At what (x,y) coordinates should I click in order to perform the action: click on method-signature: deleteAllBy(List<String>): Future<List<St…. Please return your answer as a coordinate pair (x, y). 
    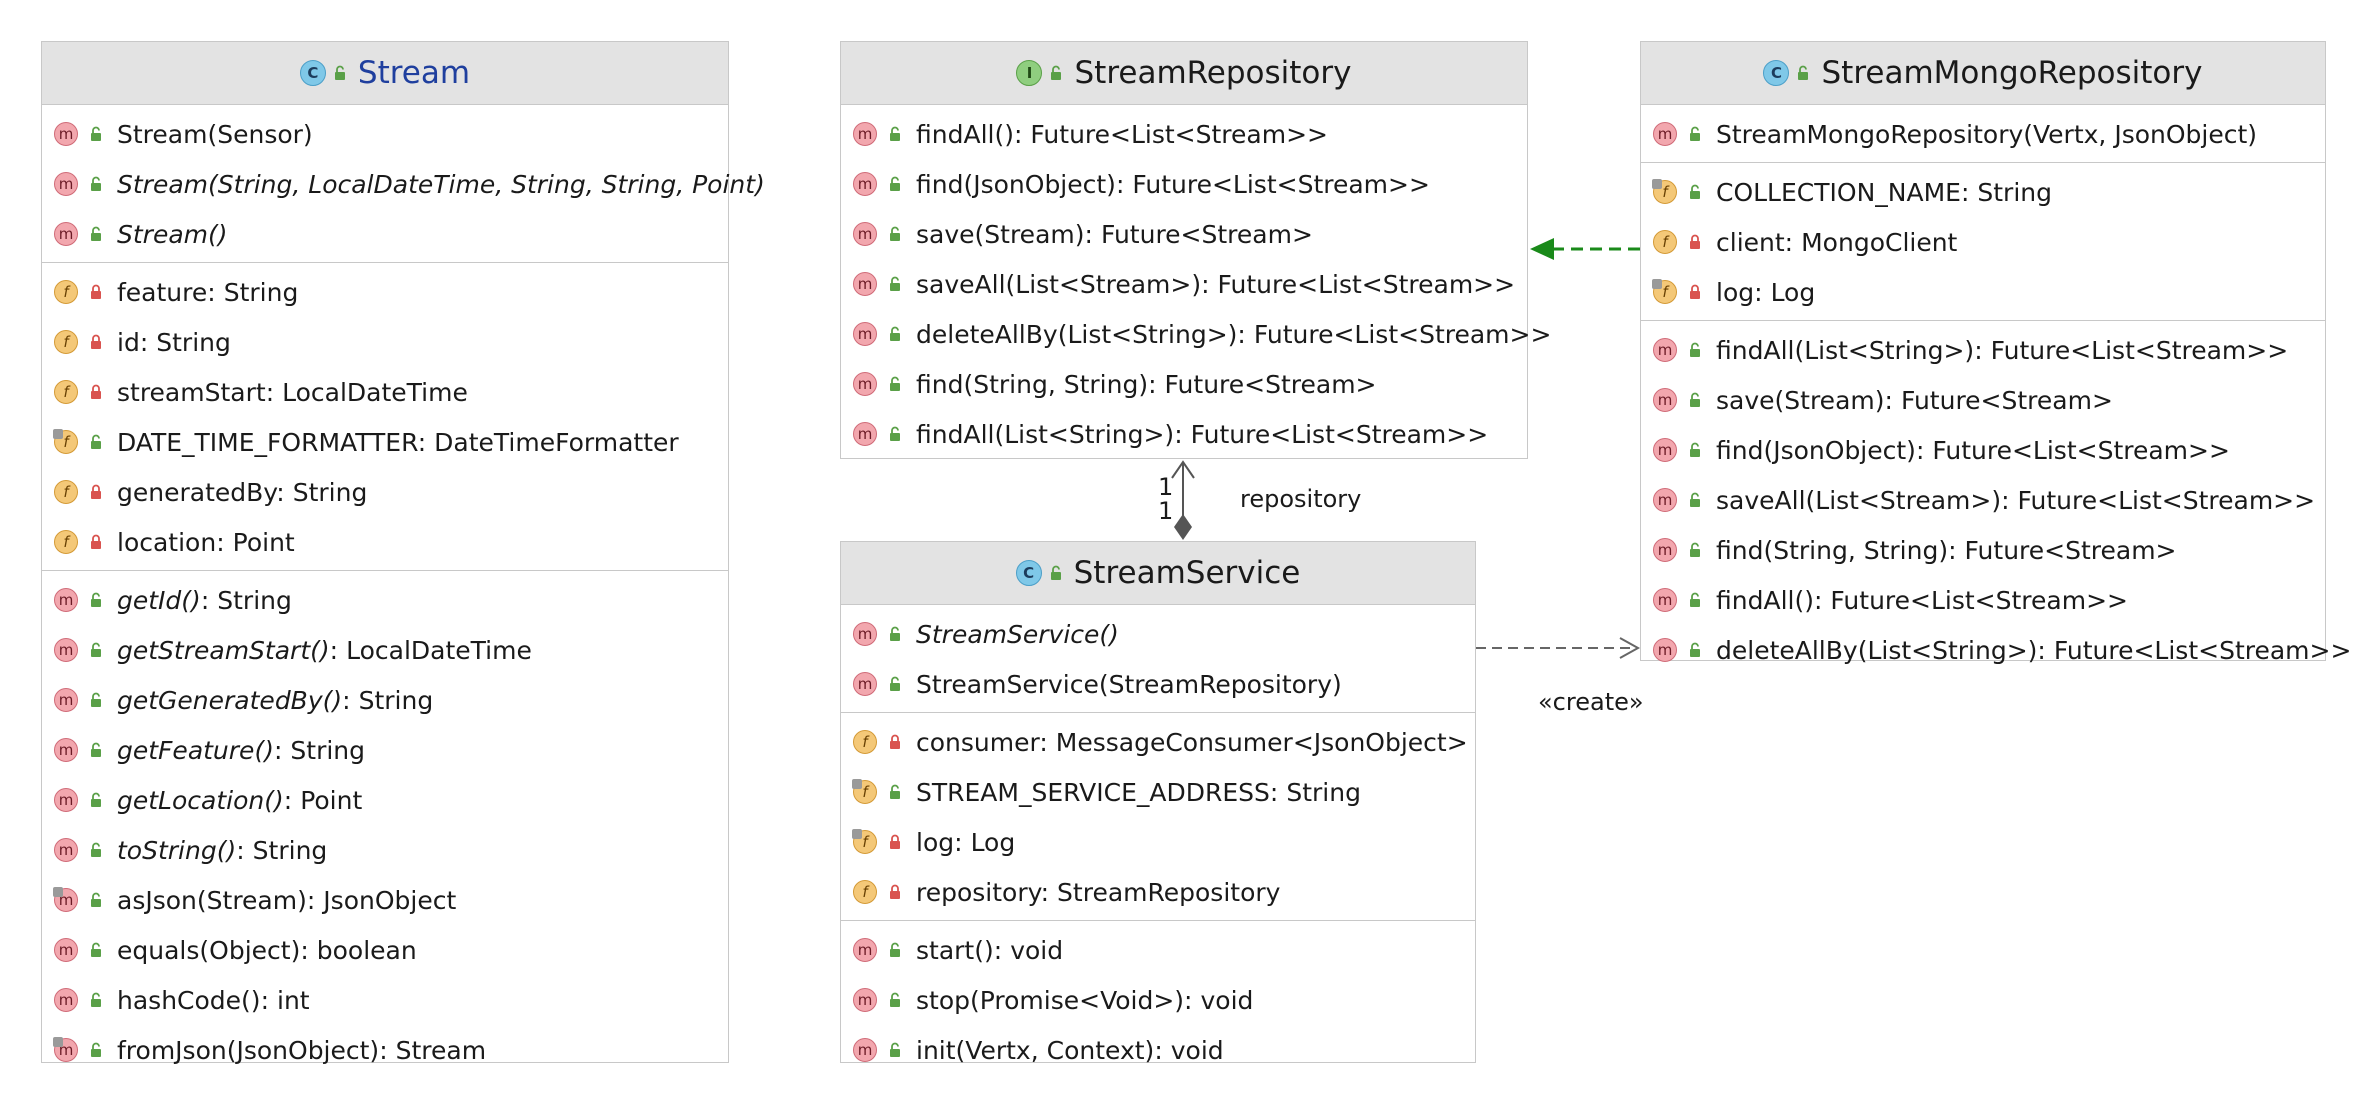
    Looking at the image, I should click on (2033, 650).